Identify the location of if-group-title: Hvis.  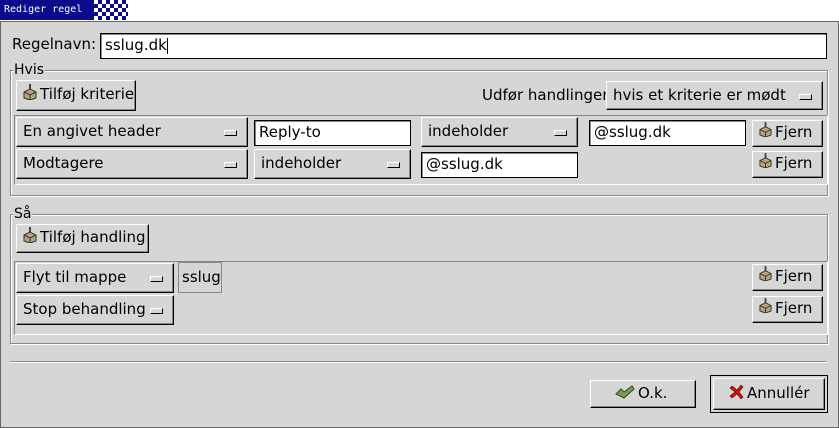
(29, 70).